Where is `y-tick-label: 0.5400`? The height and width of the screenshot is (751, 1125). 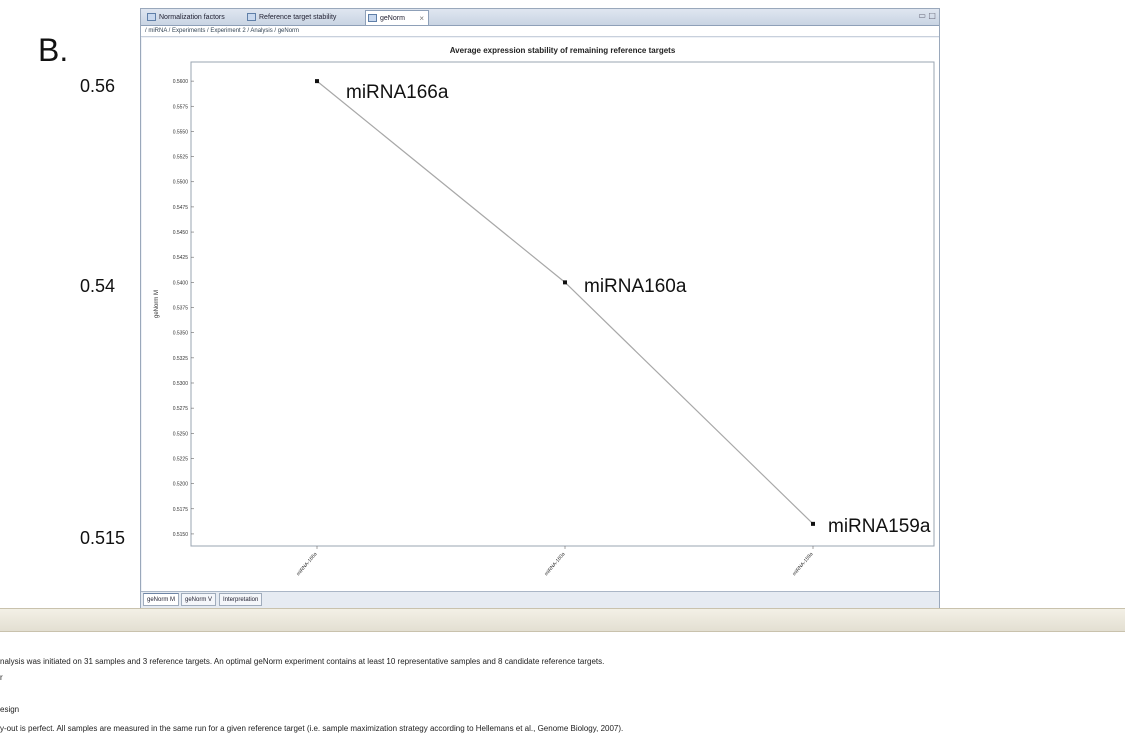
y-tick-label: 0.5400 is located at coordinates (181, 283).